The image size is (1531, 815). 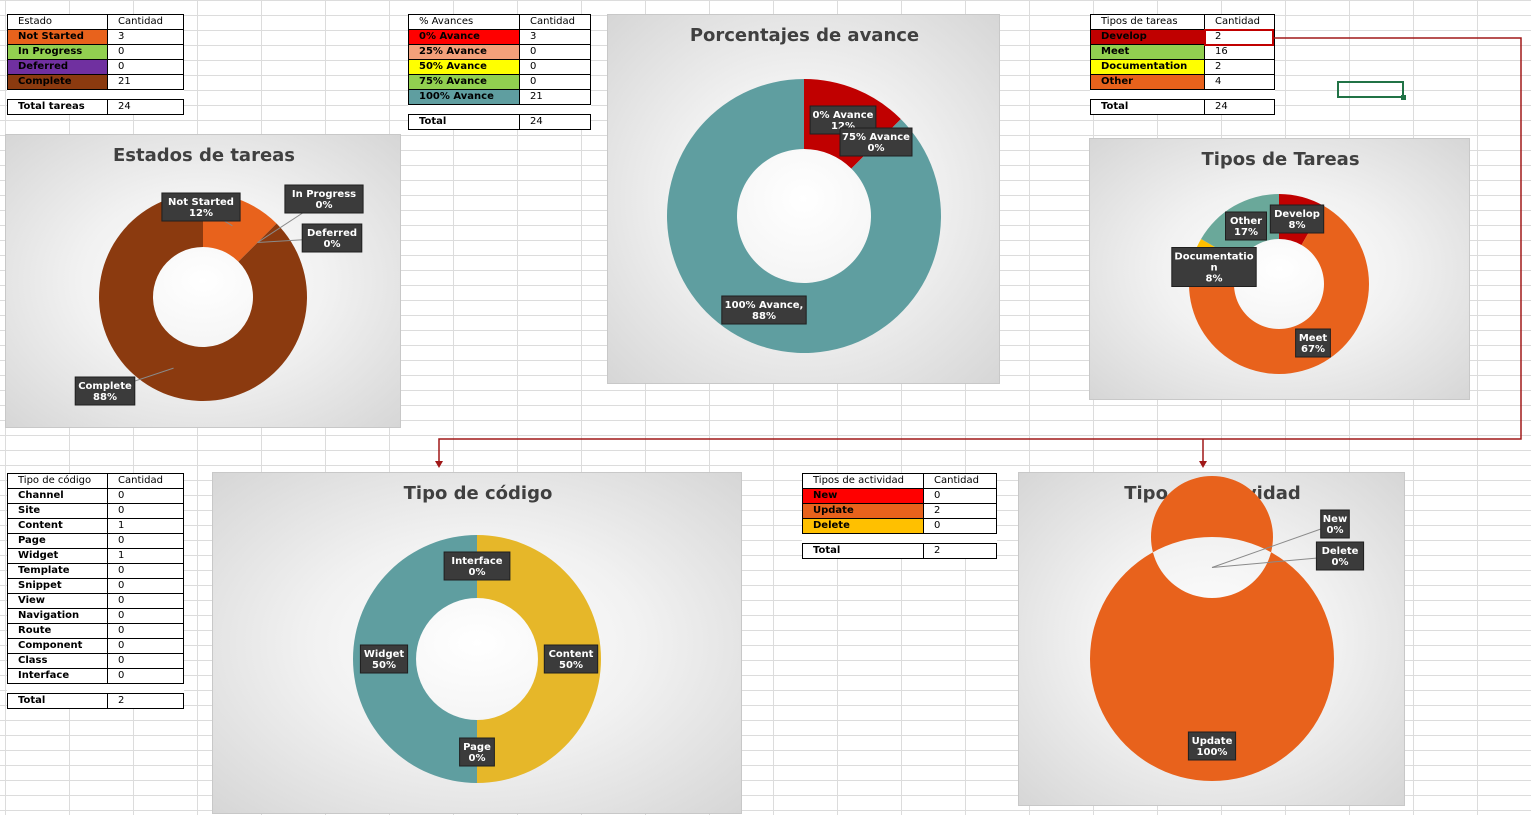 What do you see at coordinates (863, 526) in the screenshot?
I see `label-cell: Delete` at bounding box center [863, 526].